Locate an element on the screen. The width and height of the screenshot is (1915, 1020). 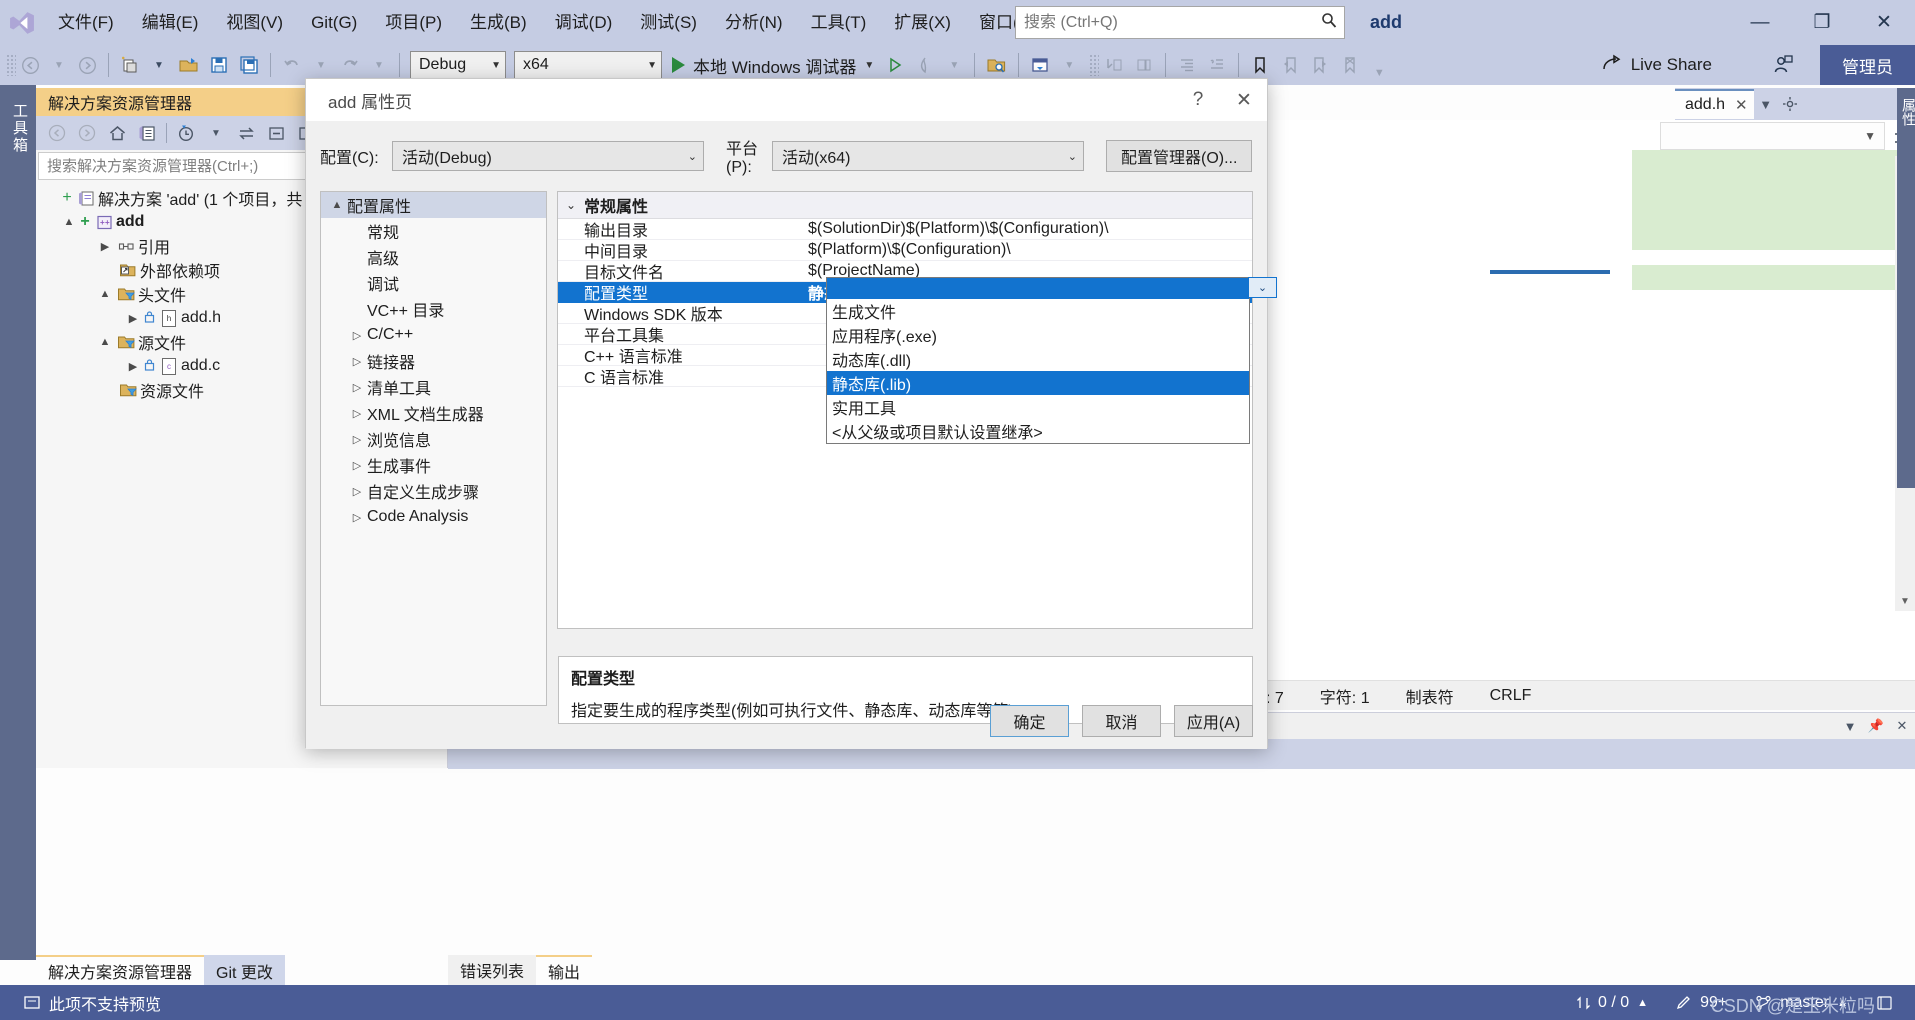
configuration-combo: 活动(Debug) ⌄ is located at coordinates (548, 156).